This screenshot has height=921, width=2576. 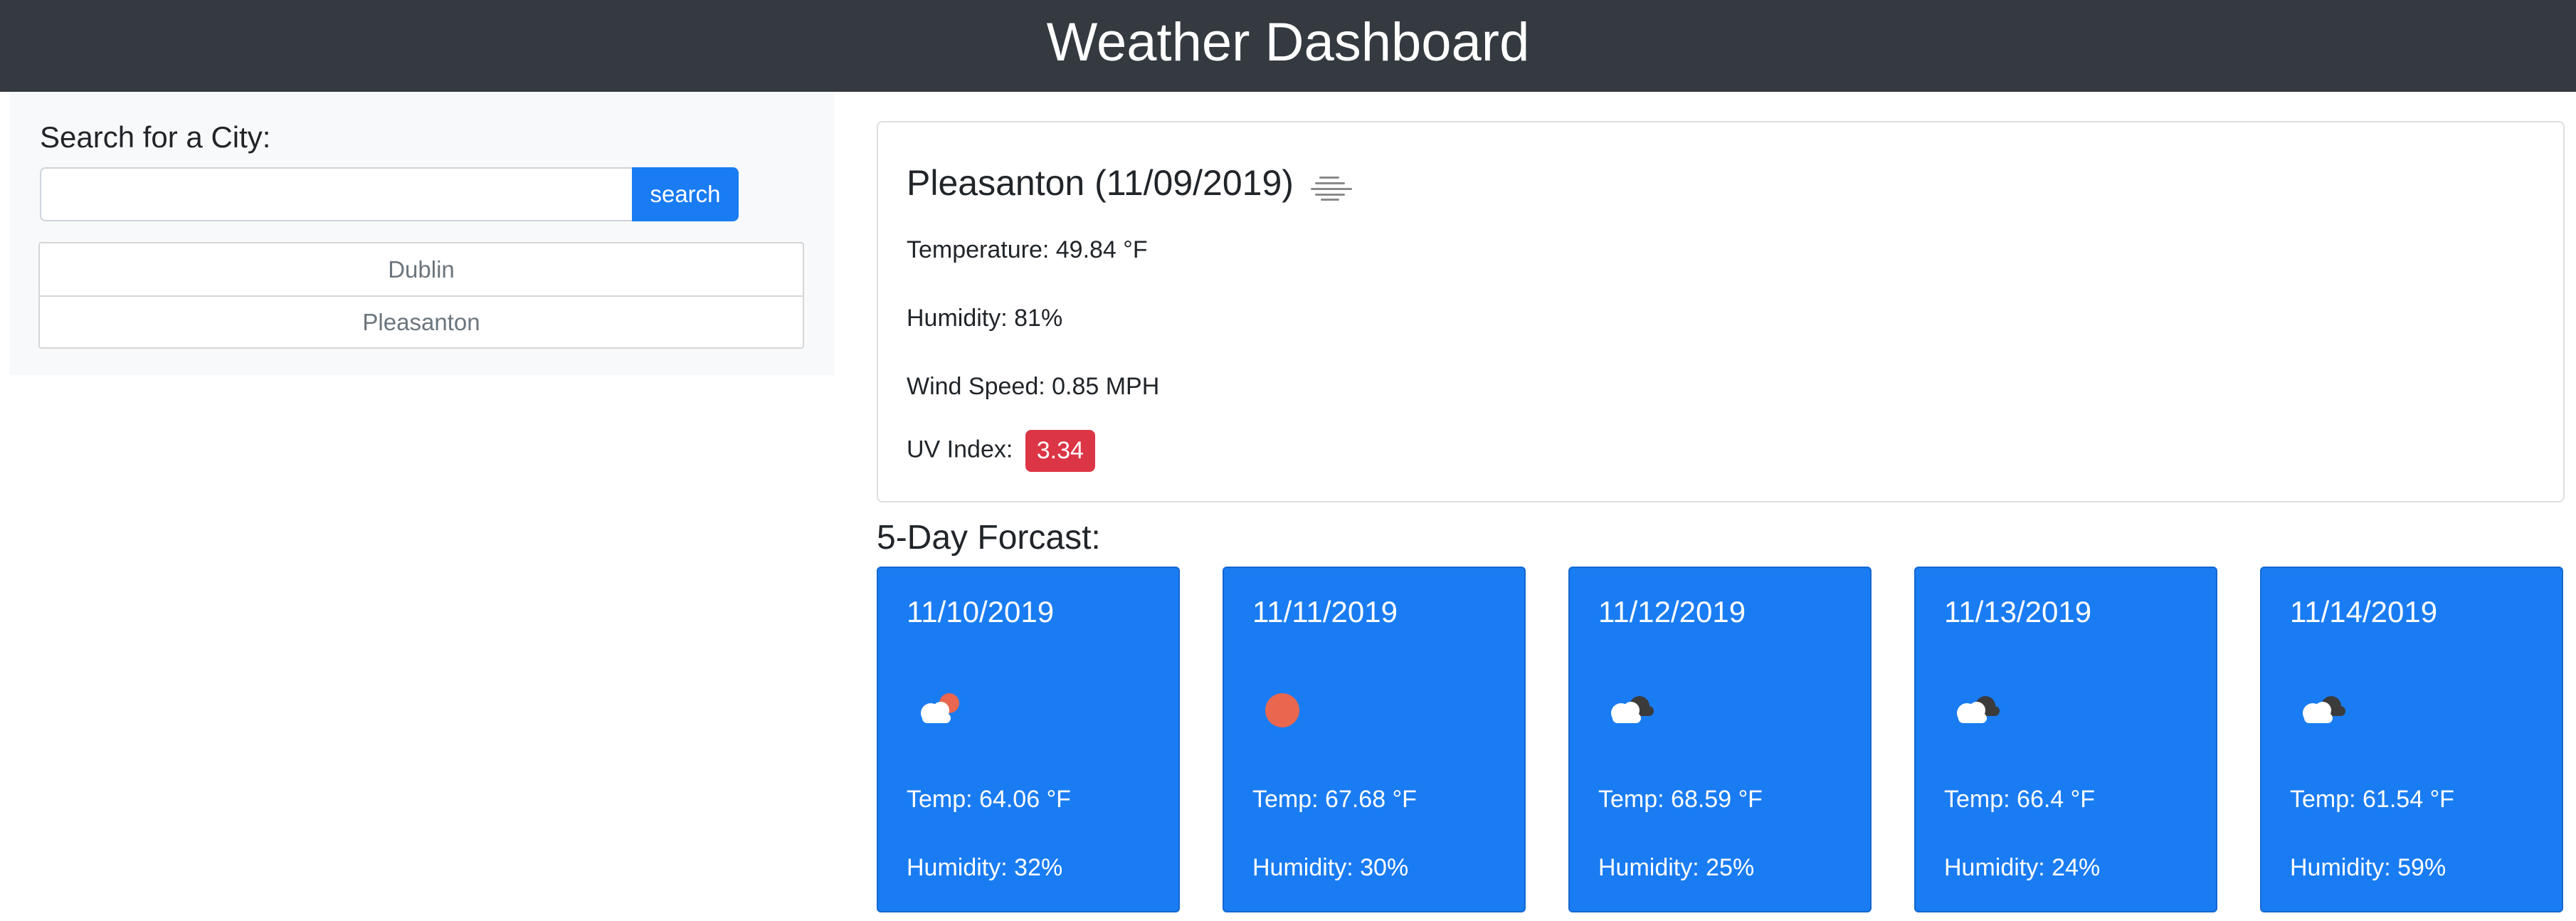 I want to click on city-history-list: Dublin Pleasanton, so click(x=421, y=295).